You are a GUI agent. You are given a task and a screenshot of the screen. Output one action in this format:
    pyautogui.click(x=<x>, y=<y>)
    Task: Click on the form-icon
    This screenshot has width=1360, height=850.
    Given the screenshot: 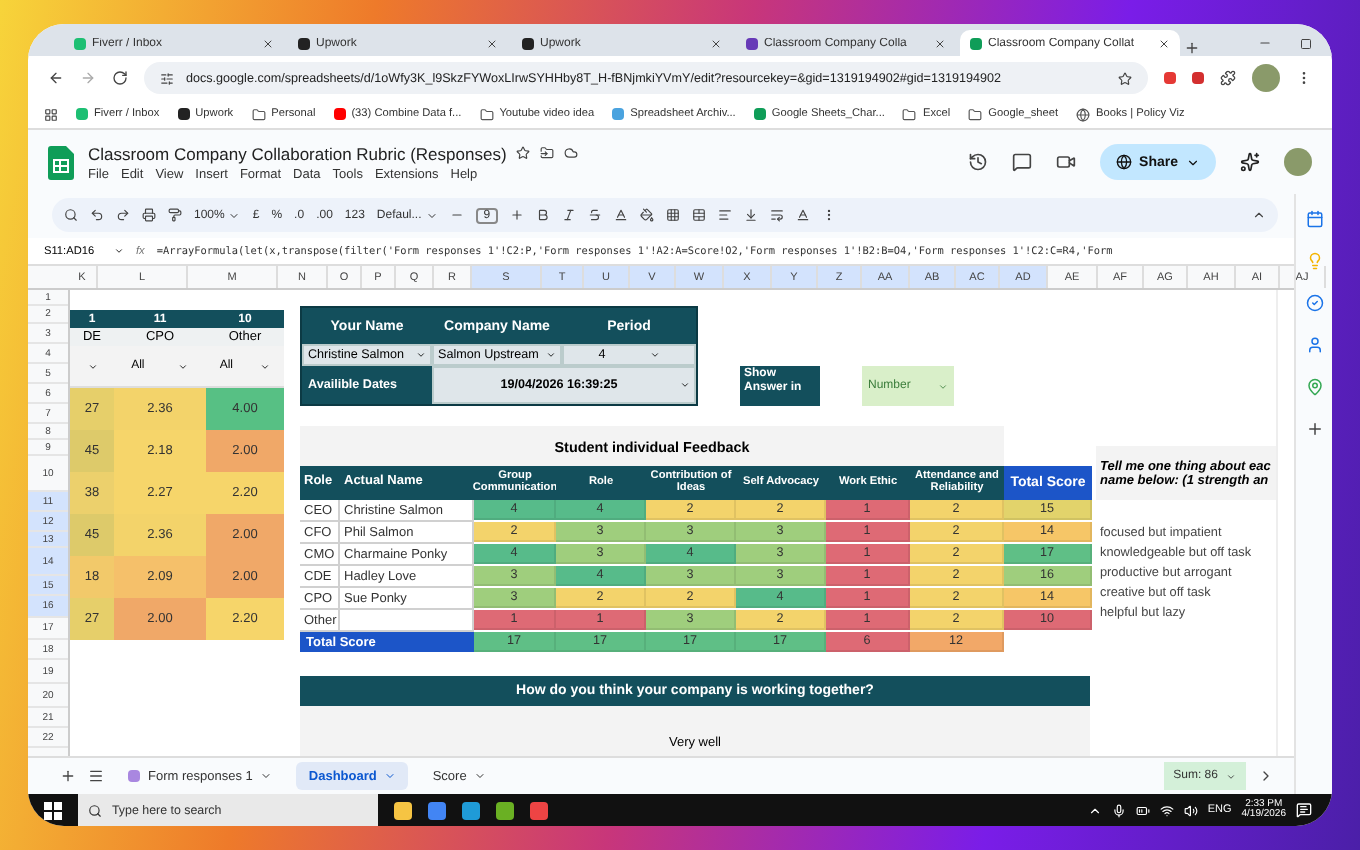 What is the action you would take?
    pyautogui.click(x=134, y=776)
    